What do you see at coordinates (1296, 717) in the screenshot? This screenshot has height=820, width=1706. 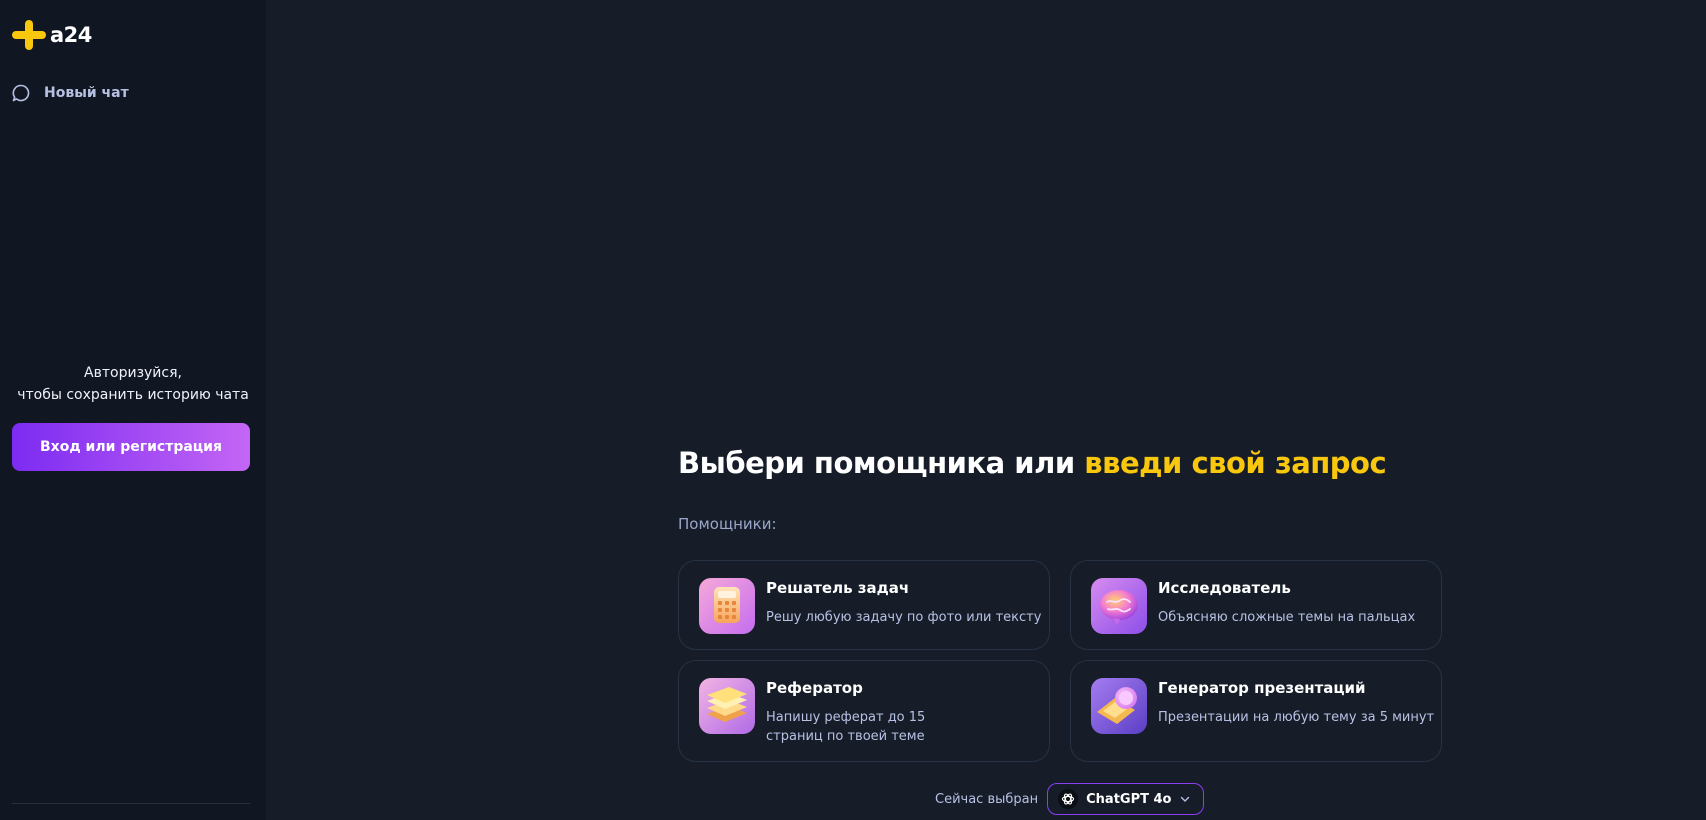 I see `assistant-desc: Презентации на любую тему за 5 минут` at bounding box center [1296, 717].